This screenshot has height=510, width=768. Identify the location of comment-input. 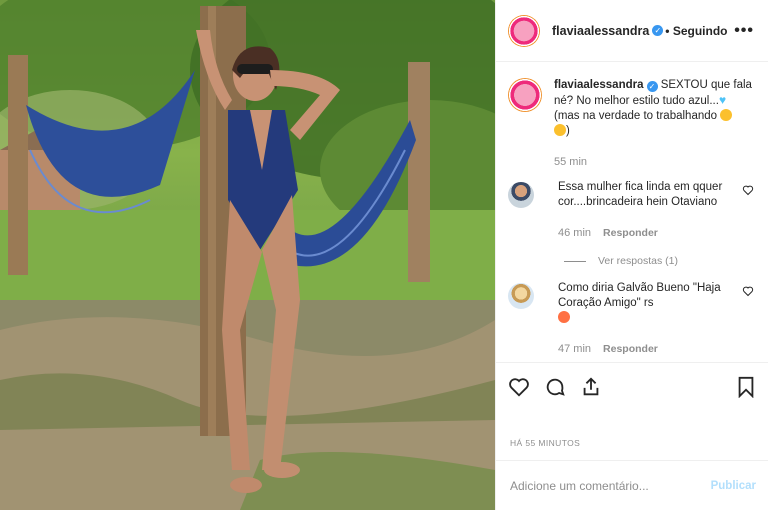
(610, 485).